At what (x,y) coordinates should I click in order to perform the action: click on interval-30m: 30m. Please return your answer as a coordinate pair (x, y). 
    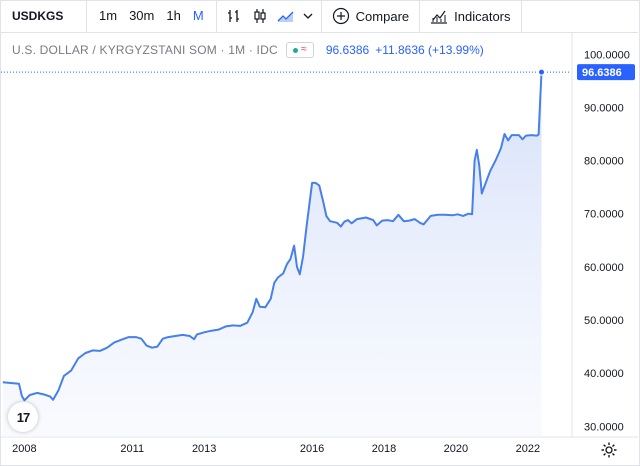
    Looking at the image, I should click on (141, 16).